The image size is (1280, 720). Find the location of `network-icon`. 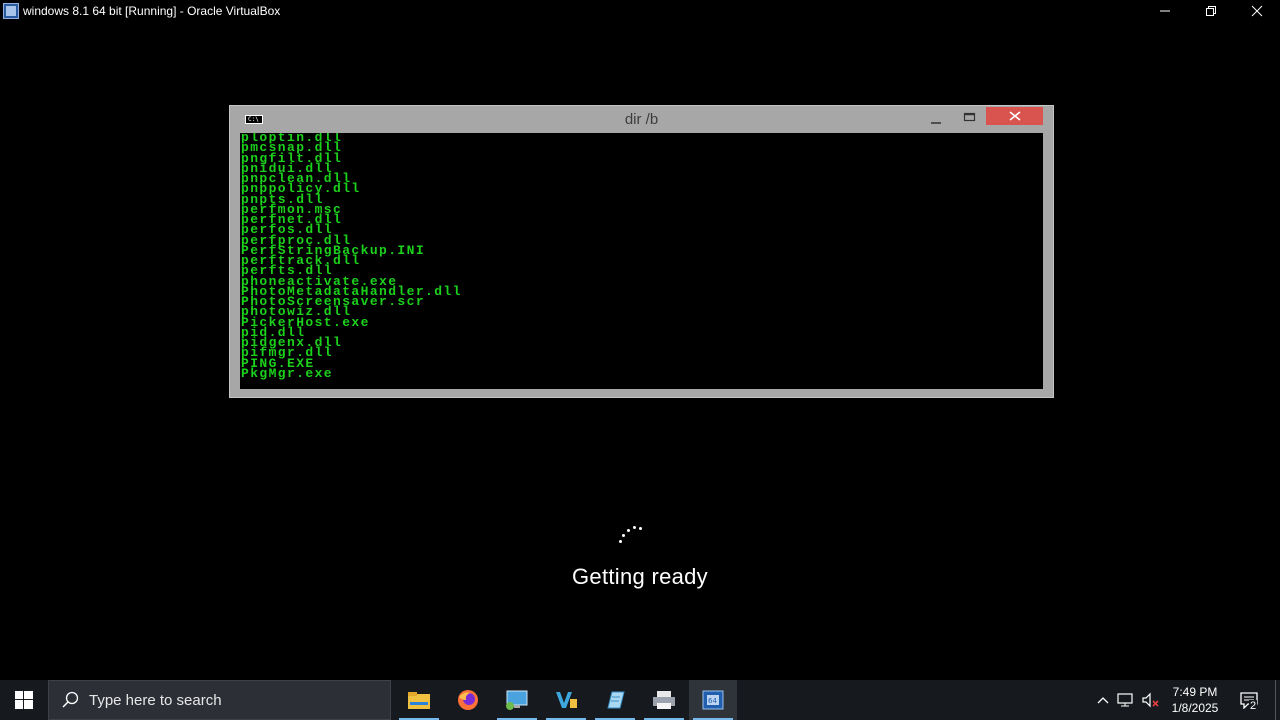

network-icon is located at coordinates (1125, 700).